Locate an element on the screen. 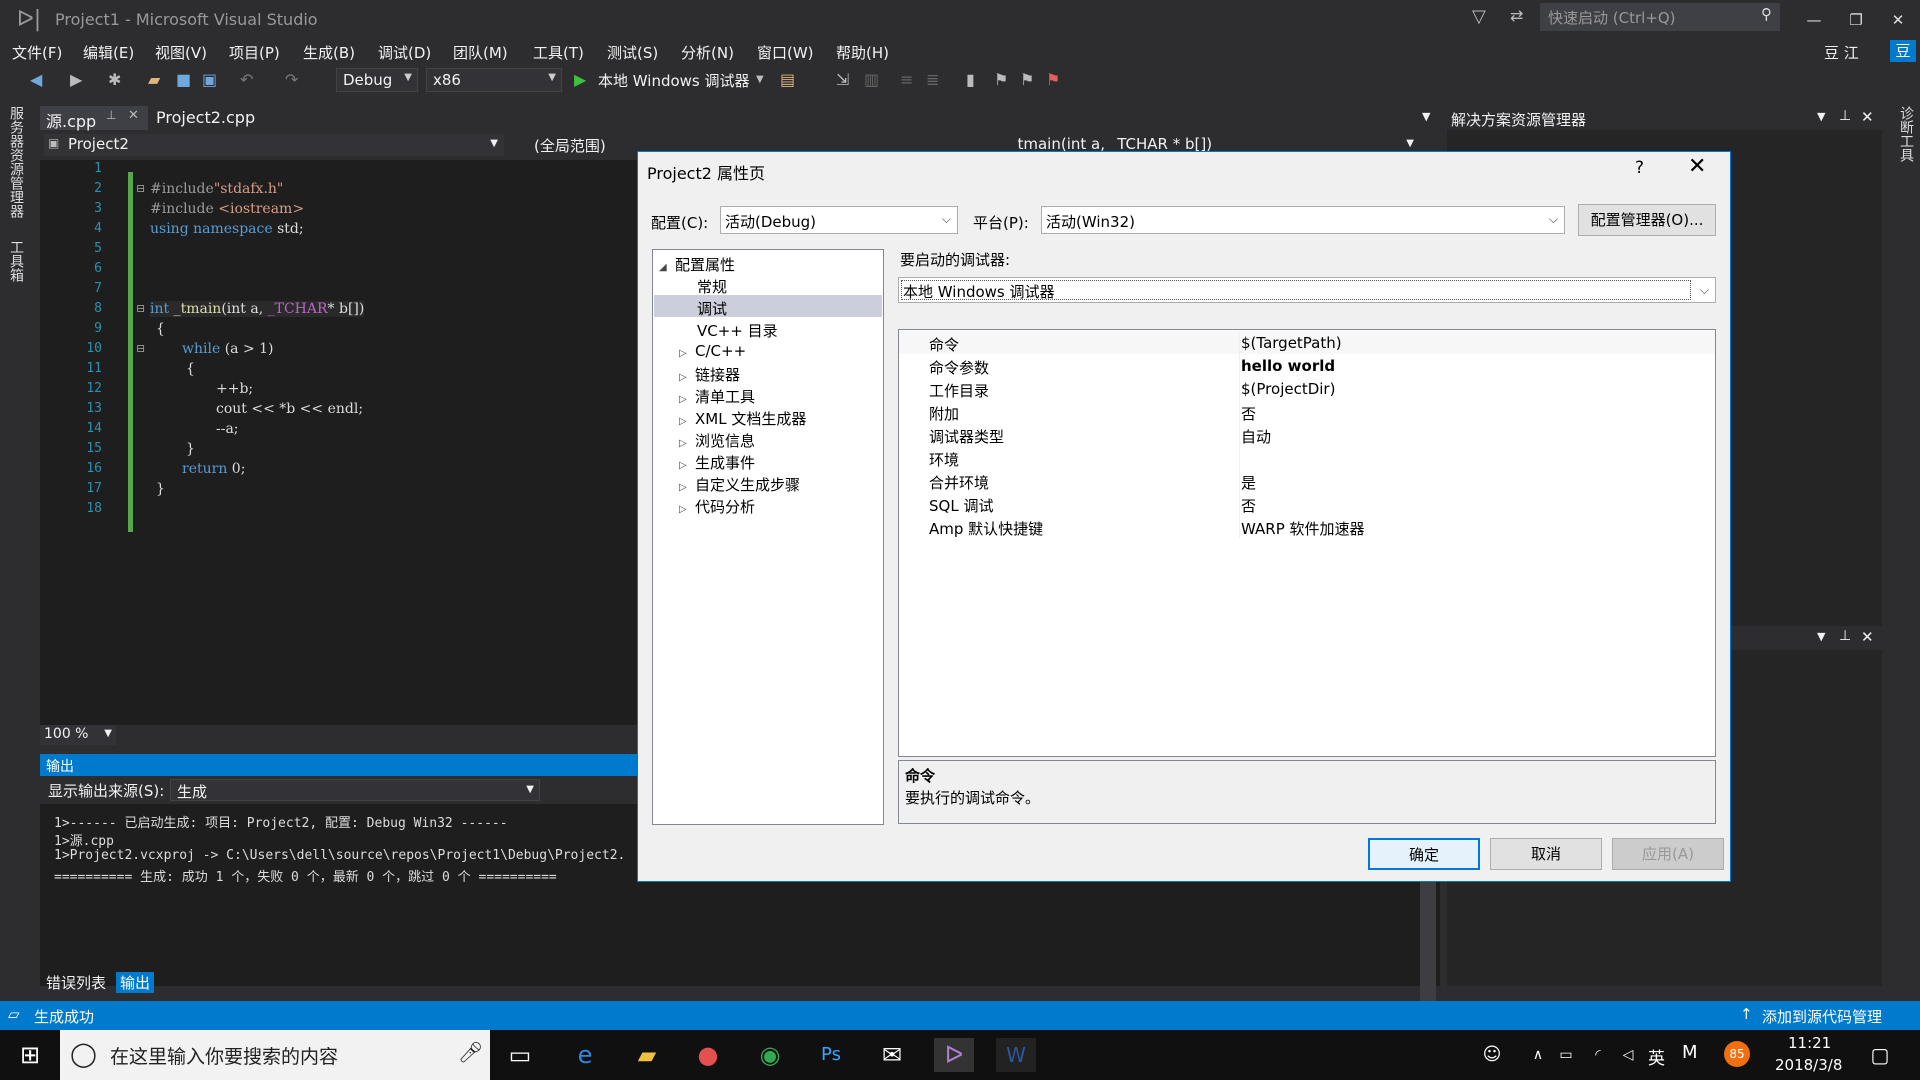 The image size is (1920, 1080). pin-icon: ⊥ is located at coordinates (1845, 116).